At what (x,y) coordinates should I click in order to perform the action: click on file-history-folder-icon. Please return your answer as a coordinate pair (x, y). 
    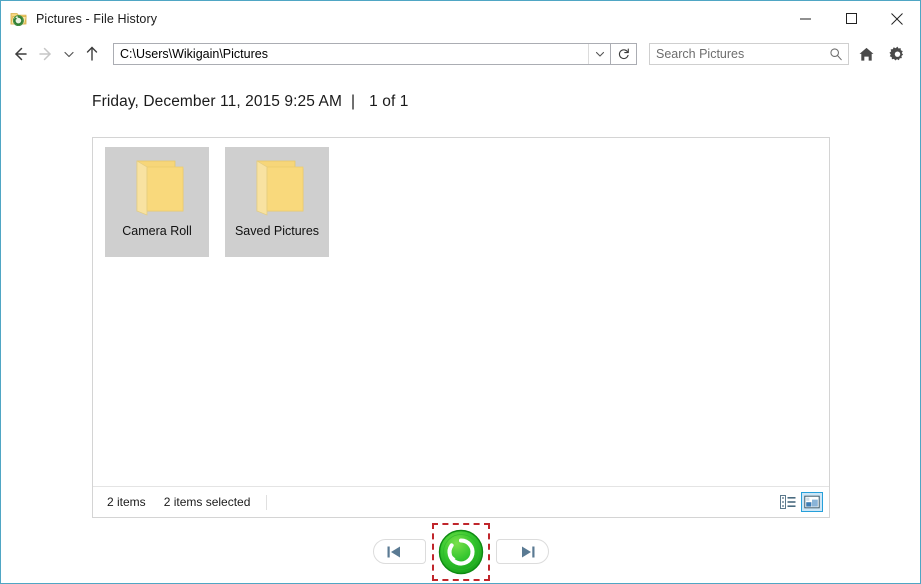
    Looking at the image, I should click on (19, 19).